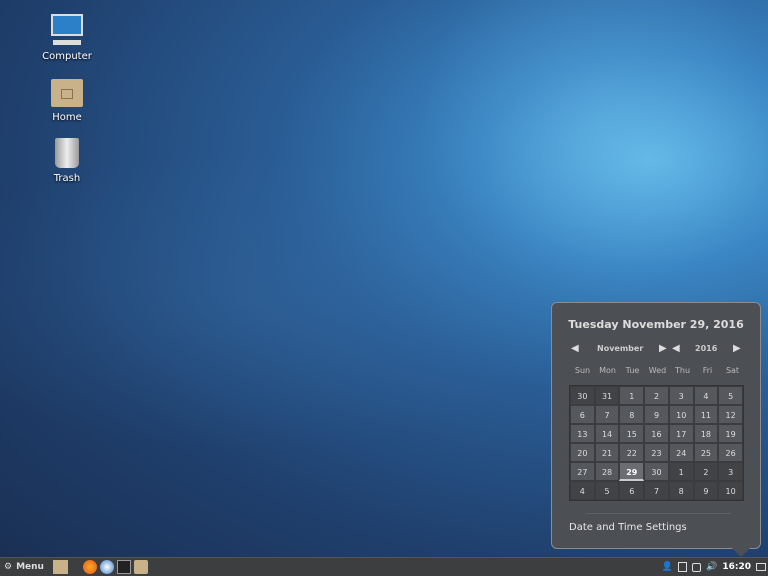 The width and height of the screenshot is (768, 576). I want to click on show-desktop-icon, so click(60, 567).